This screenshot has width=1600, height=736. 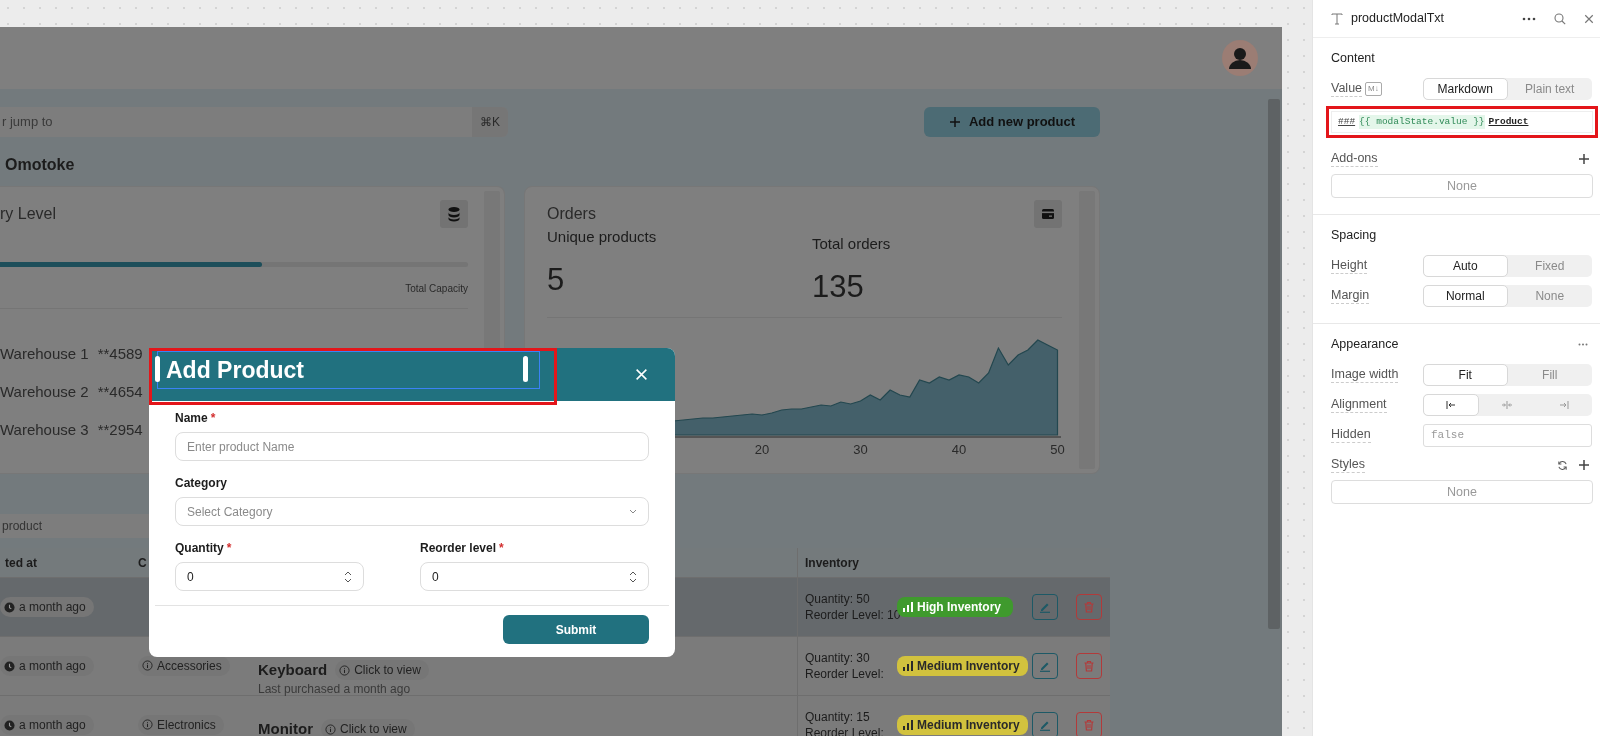 I want to click on greeting-heading: Omotoke, so click(x=40, y=165).